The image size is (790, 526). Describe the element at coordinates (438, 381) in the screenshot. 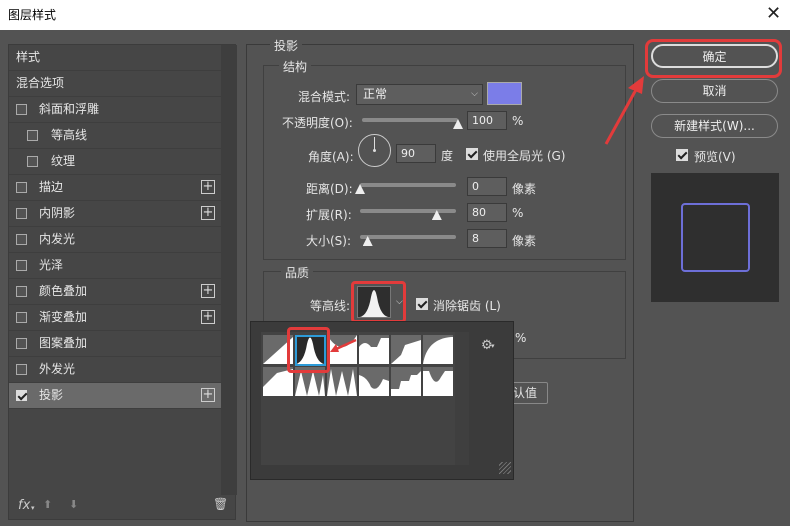

I see `cove-contour-icon` at that location.